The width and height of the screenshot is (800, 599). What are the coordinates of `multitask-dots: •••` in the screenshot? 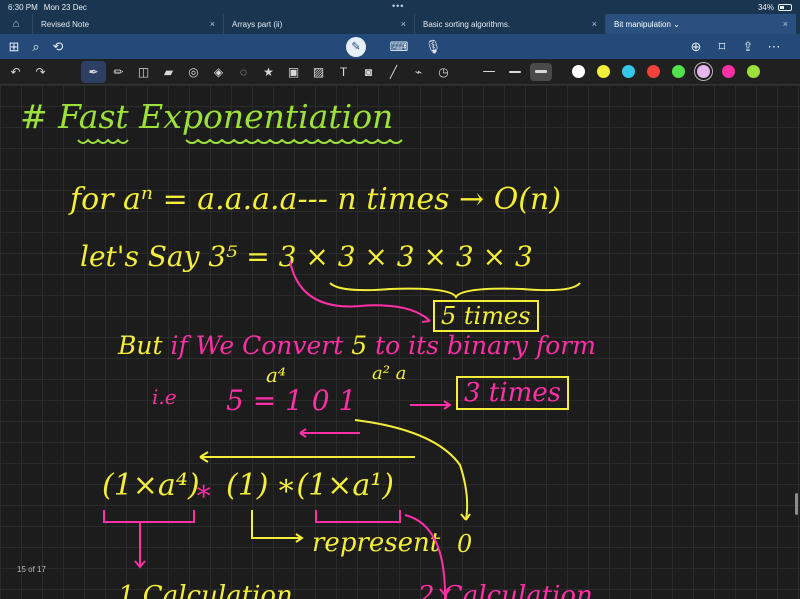 It's located at (398, 6).